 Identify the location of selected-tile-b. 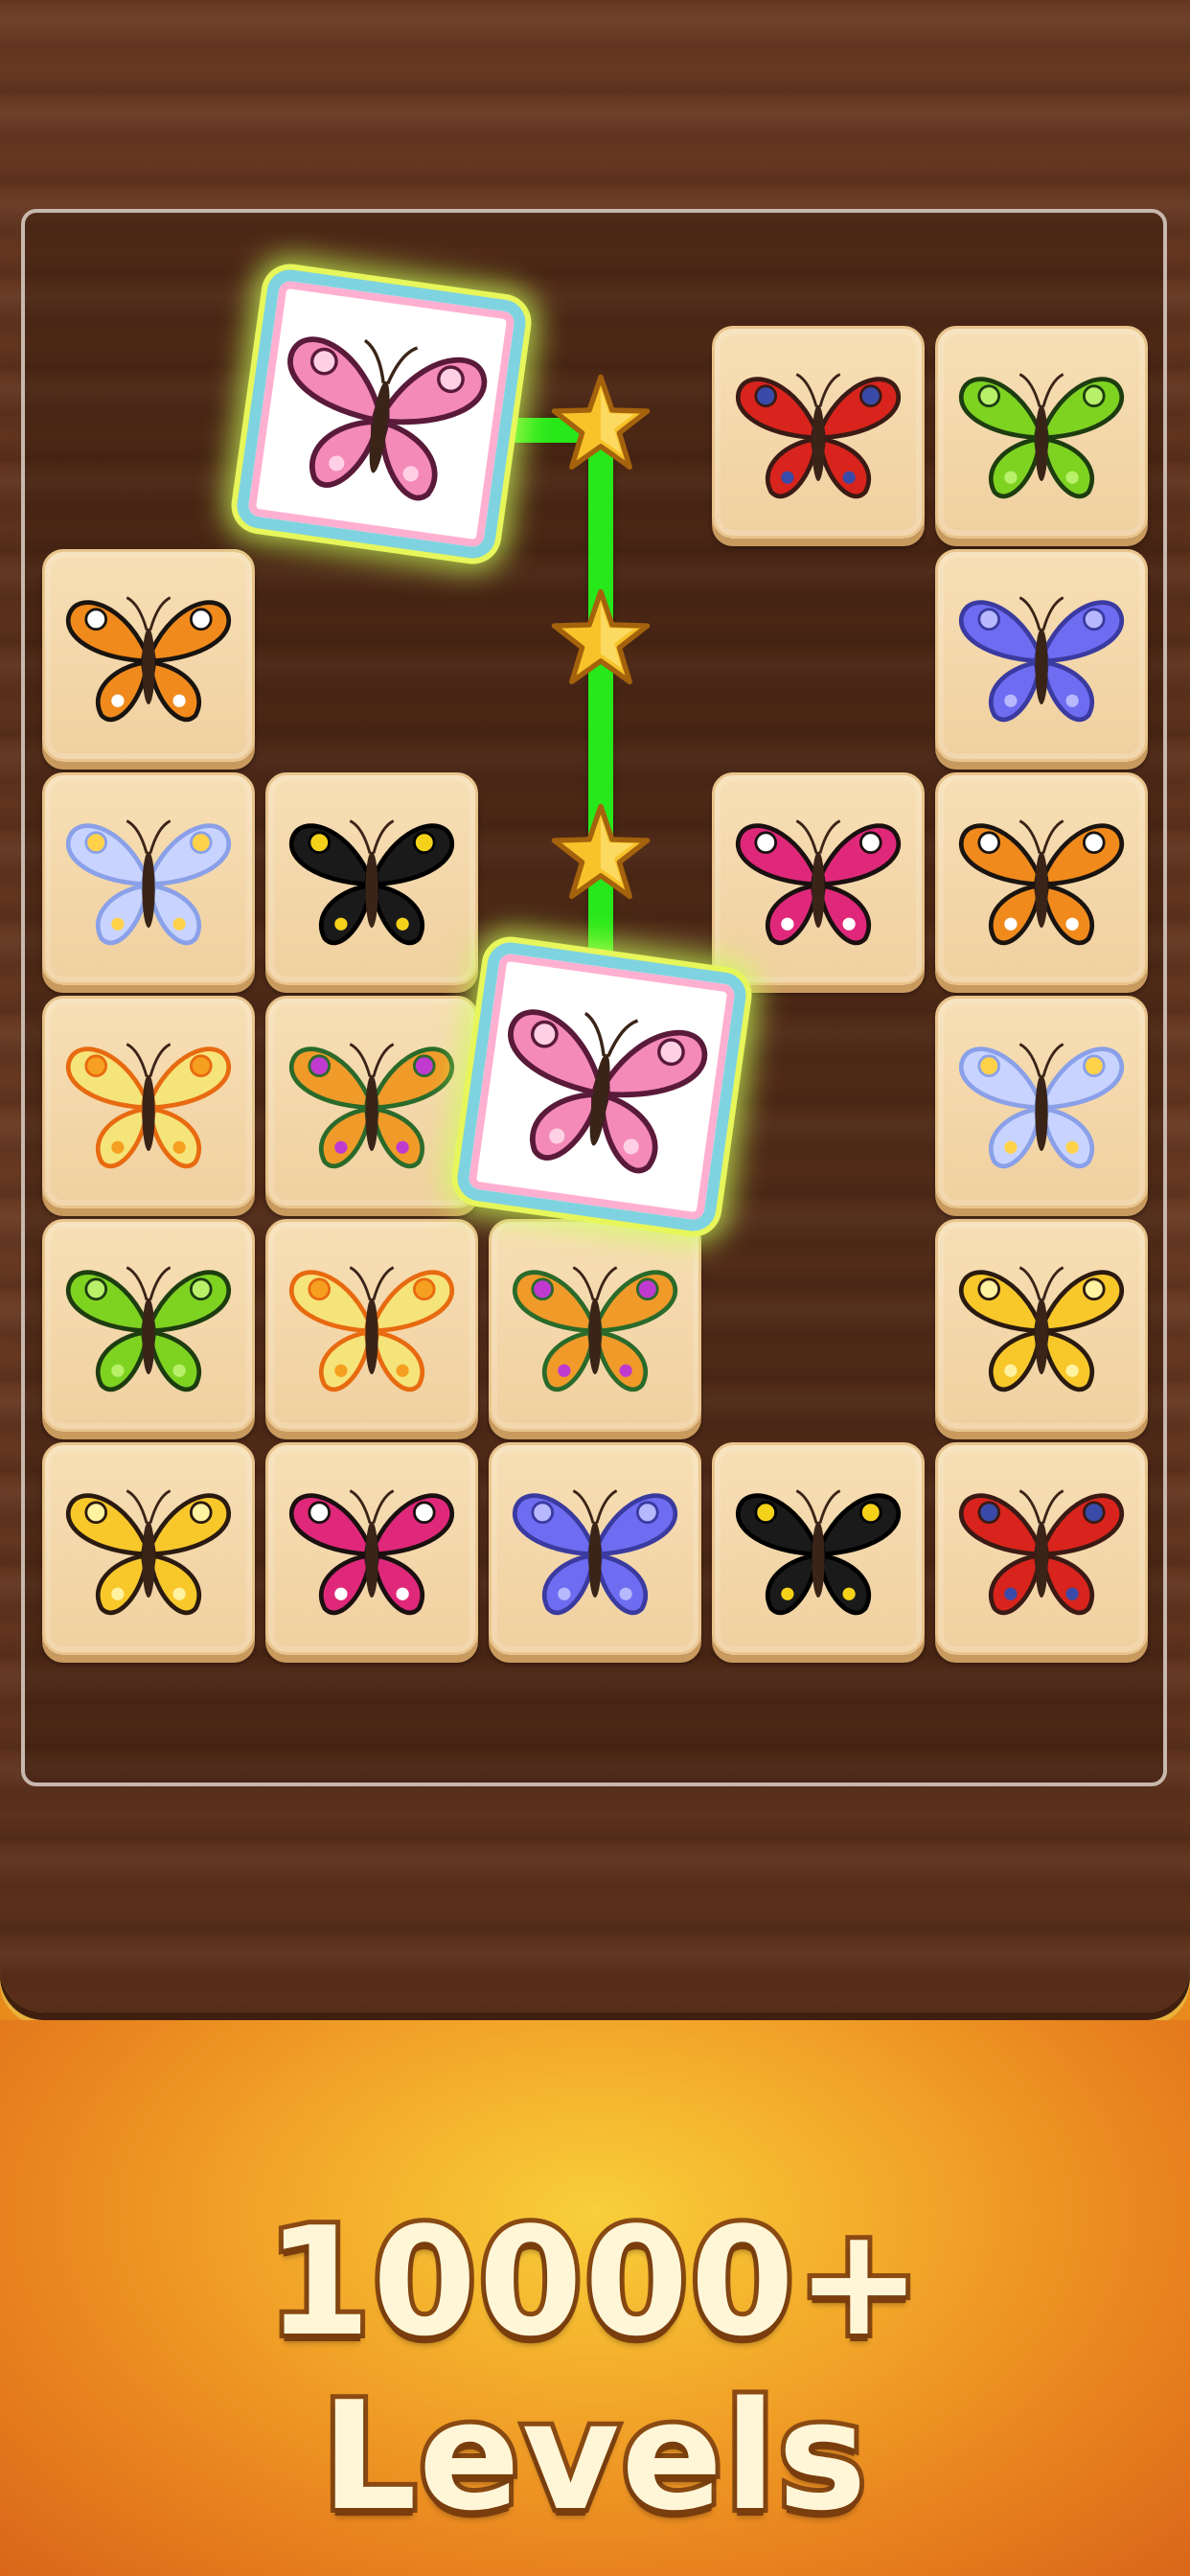
(602, 1086).